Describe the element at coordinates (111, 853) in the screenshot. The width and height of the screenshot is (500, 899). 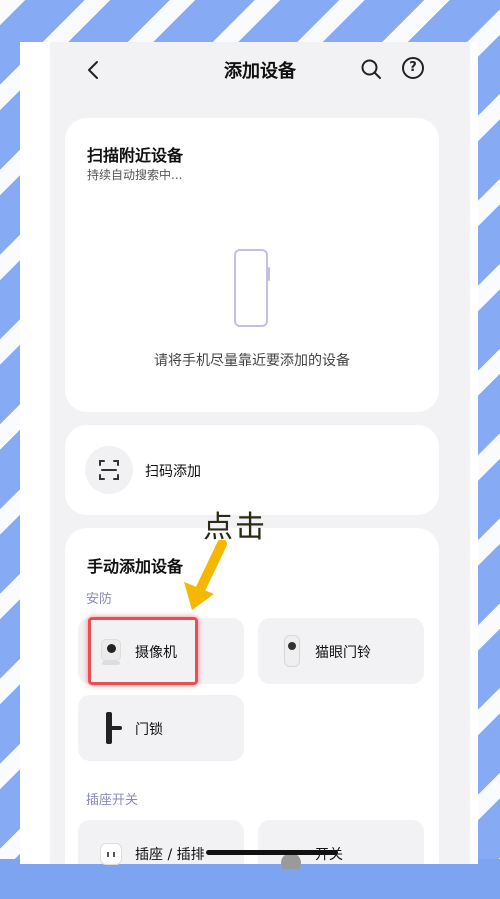
I see `socket-icon` at that location.